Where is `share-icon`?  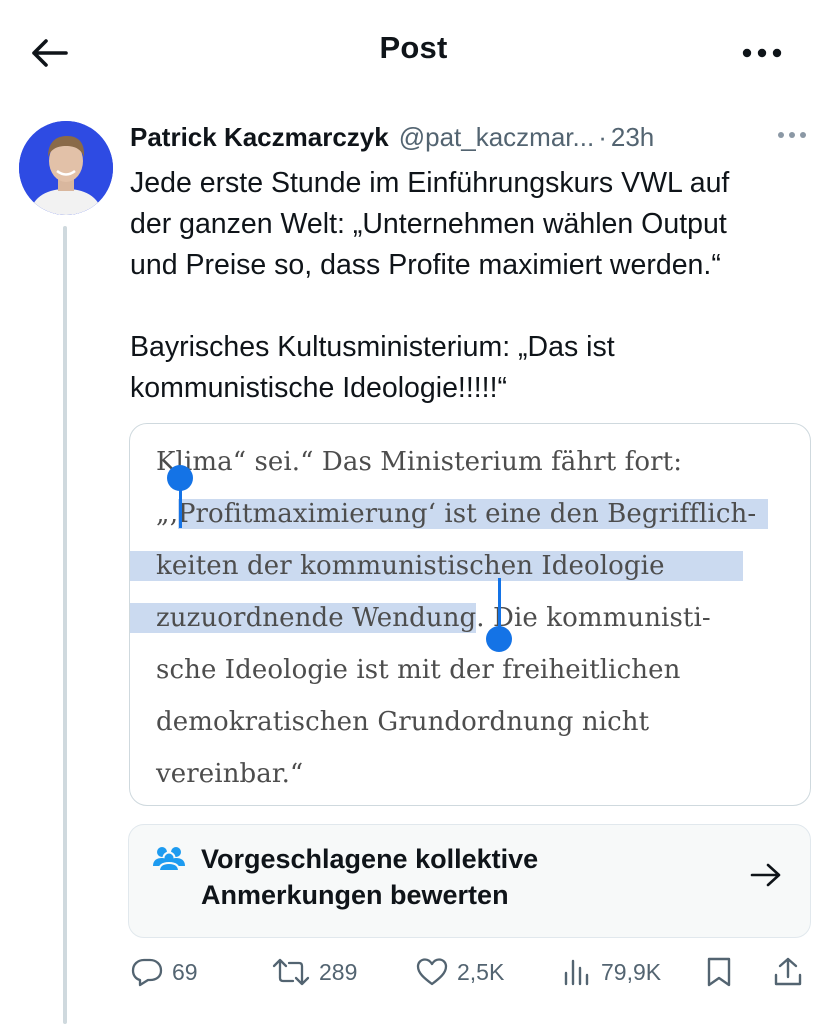
share-icon is located at coordinates (788, 971).